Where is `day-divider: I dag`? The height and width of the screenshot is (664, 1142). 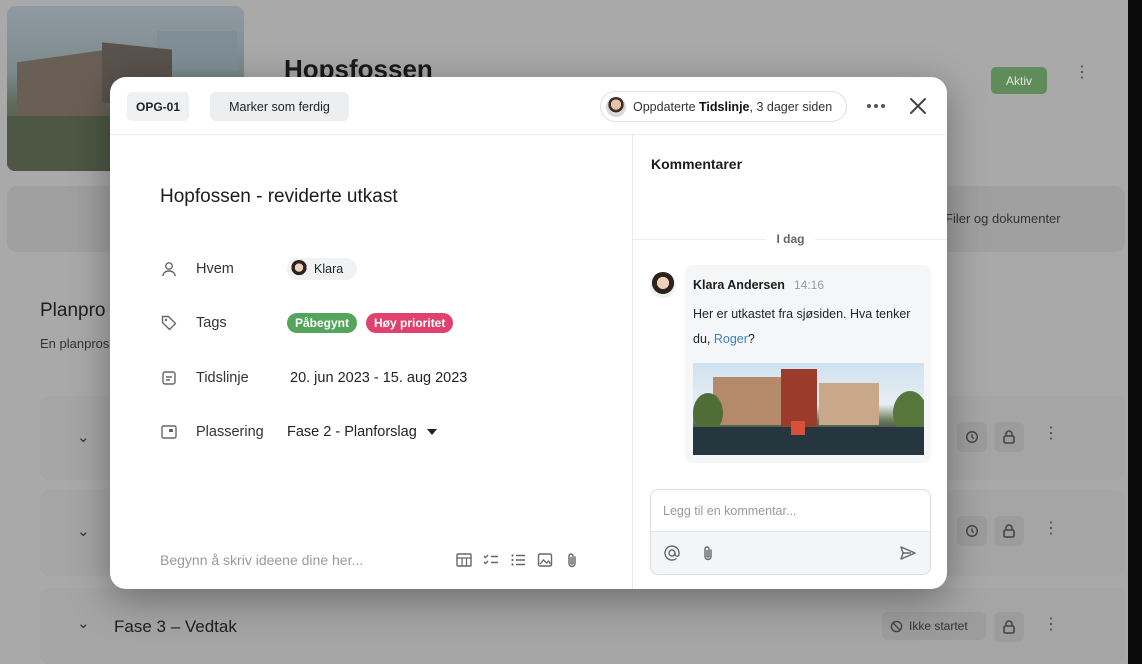
day-divider: I dag is located at coordinates (790, 239).